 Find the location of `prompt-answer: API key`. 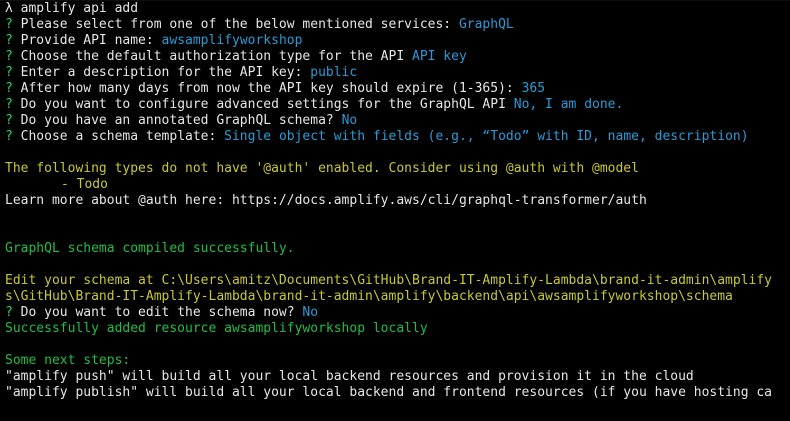

prompt-answer: API key is located at coordinates (439, 56).